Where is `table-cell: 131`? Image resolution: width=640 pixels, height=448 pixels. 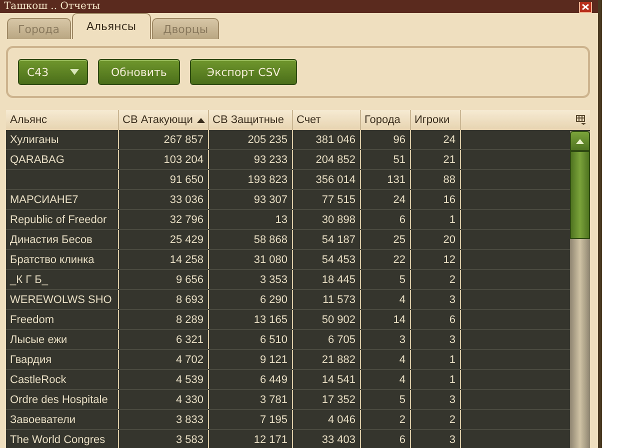
table-cell: 131 is located at coordinates (385, 180).